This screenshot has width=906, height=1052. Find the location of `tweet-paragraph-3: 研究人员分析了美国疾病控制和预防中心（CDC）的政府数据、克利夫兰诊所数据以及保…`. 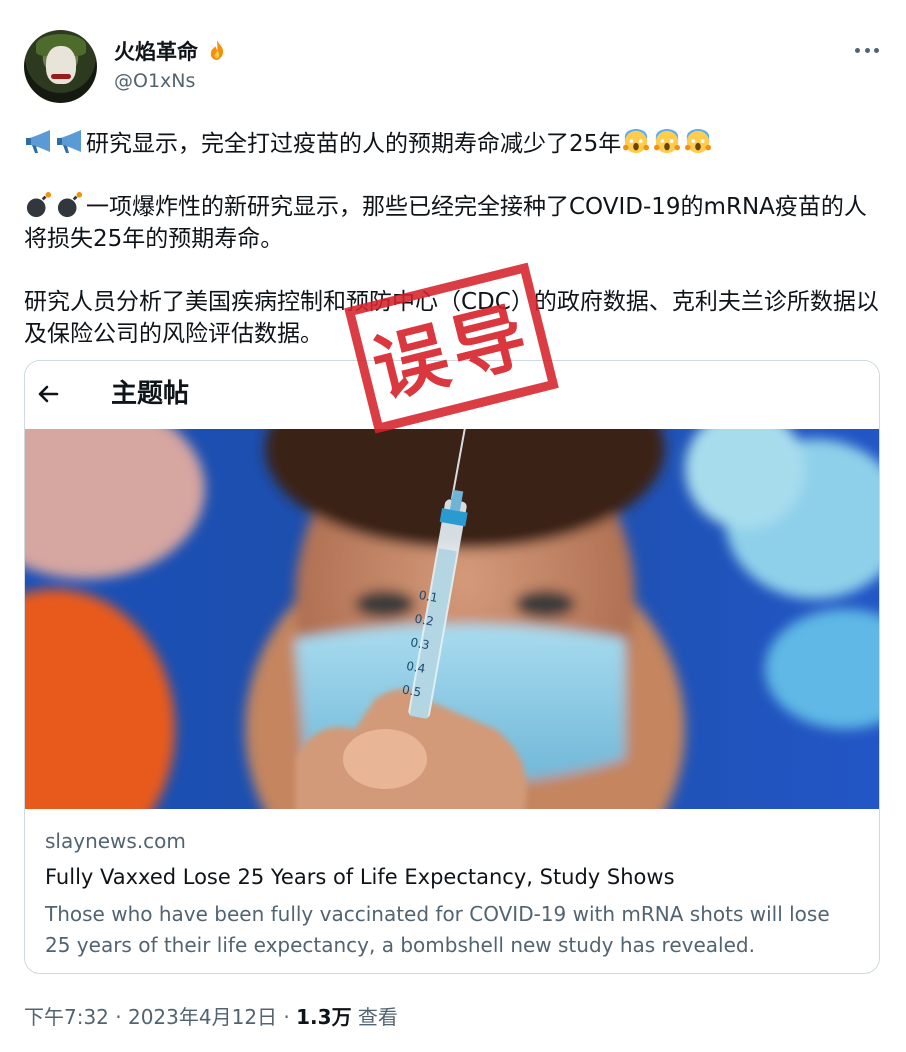

tweet-paragraph-3: 研究人员分析了美国疾病控制和预防中心（CDC）的政府数据、克利夫兰诊所数据以及保… is located at coordinates (451, 318).